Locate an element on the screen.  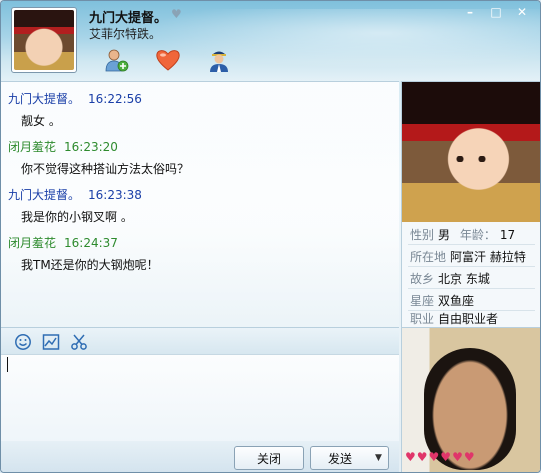
message-header: 闭月羞花 16:24:37 is located at coordinates (63, 242).